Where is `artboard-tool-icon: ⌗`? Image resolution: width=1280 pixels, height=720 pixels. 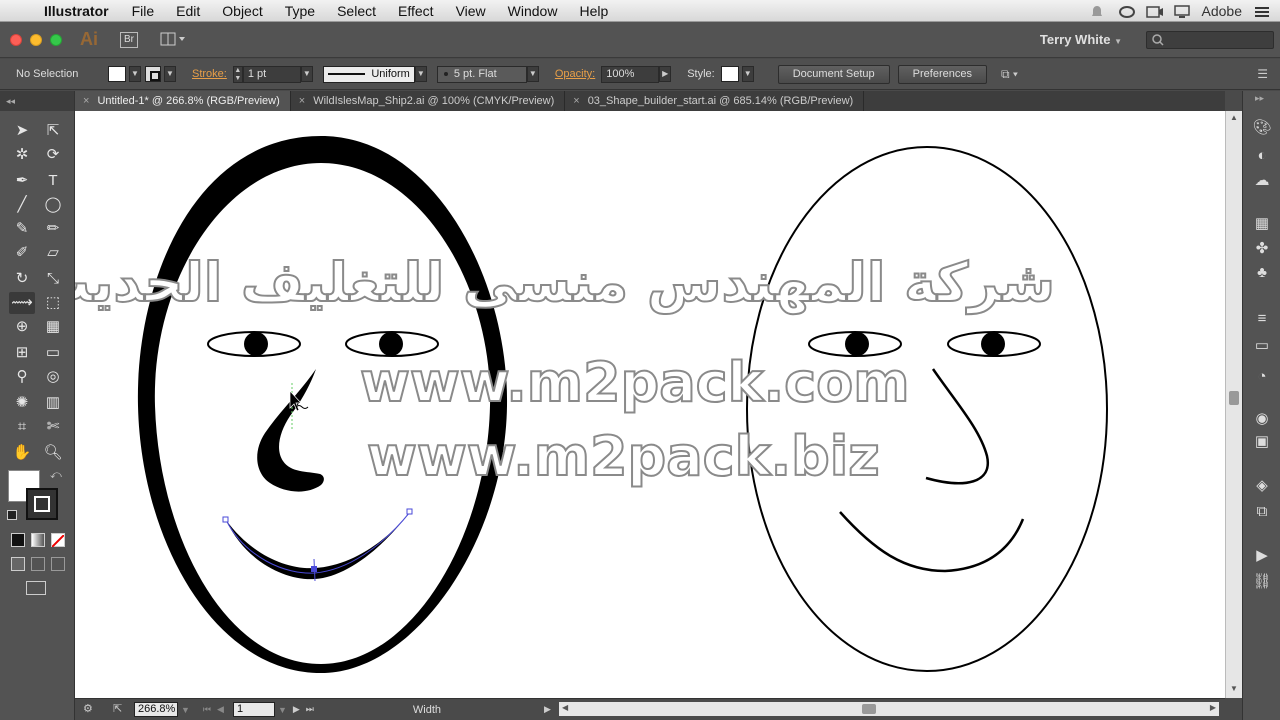 artboard-tool-icon: ⌗ is located at coordinates (22, 427).